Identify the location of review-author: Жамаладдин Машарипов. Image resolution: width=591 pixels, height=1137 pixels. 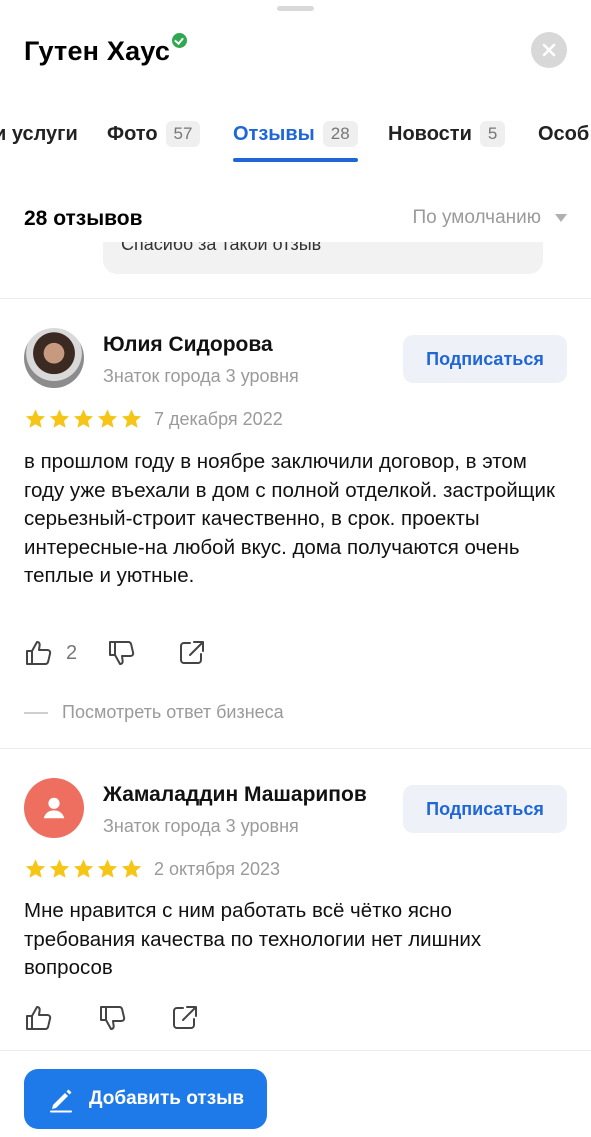
(235, 795).